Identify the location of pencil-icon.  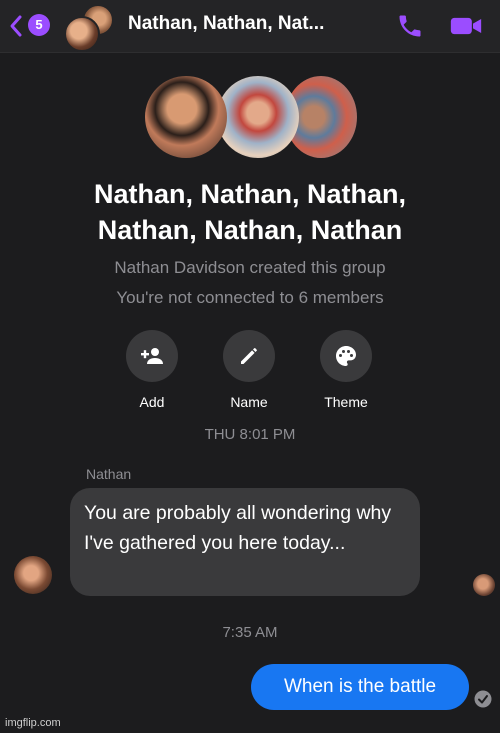
(249, 356).